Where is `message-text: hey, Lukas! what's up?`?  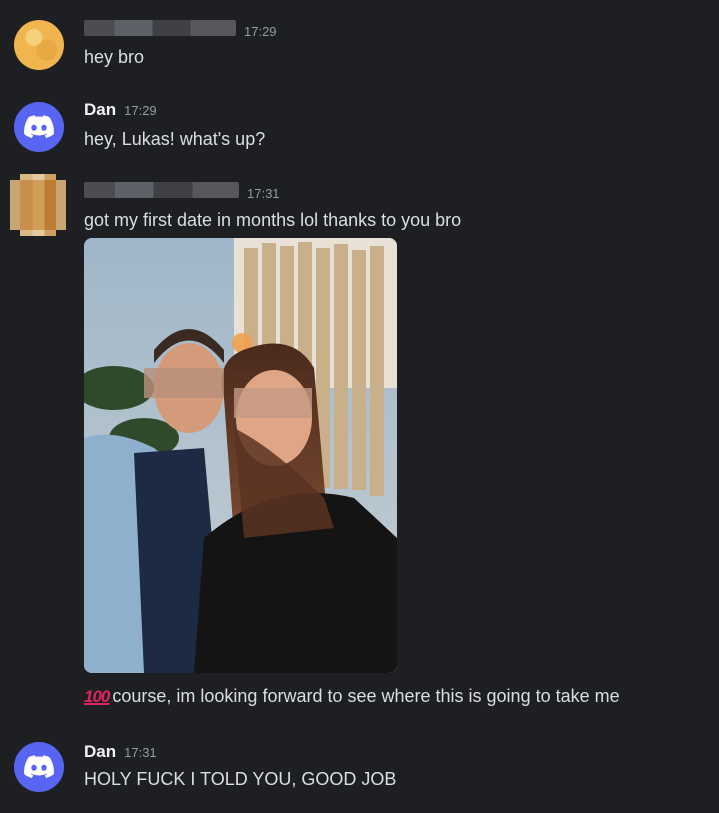
message-text: hey, Lukas! what's up? is located at coordinates (175, 139).